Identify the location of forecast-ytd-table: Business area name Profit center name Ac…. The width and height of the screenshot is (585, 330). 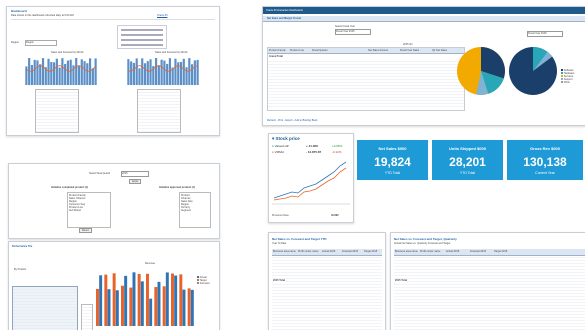
(327, 289).